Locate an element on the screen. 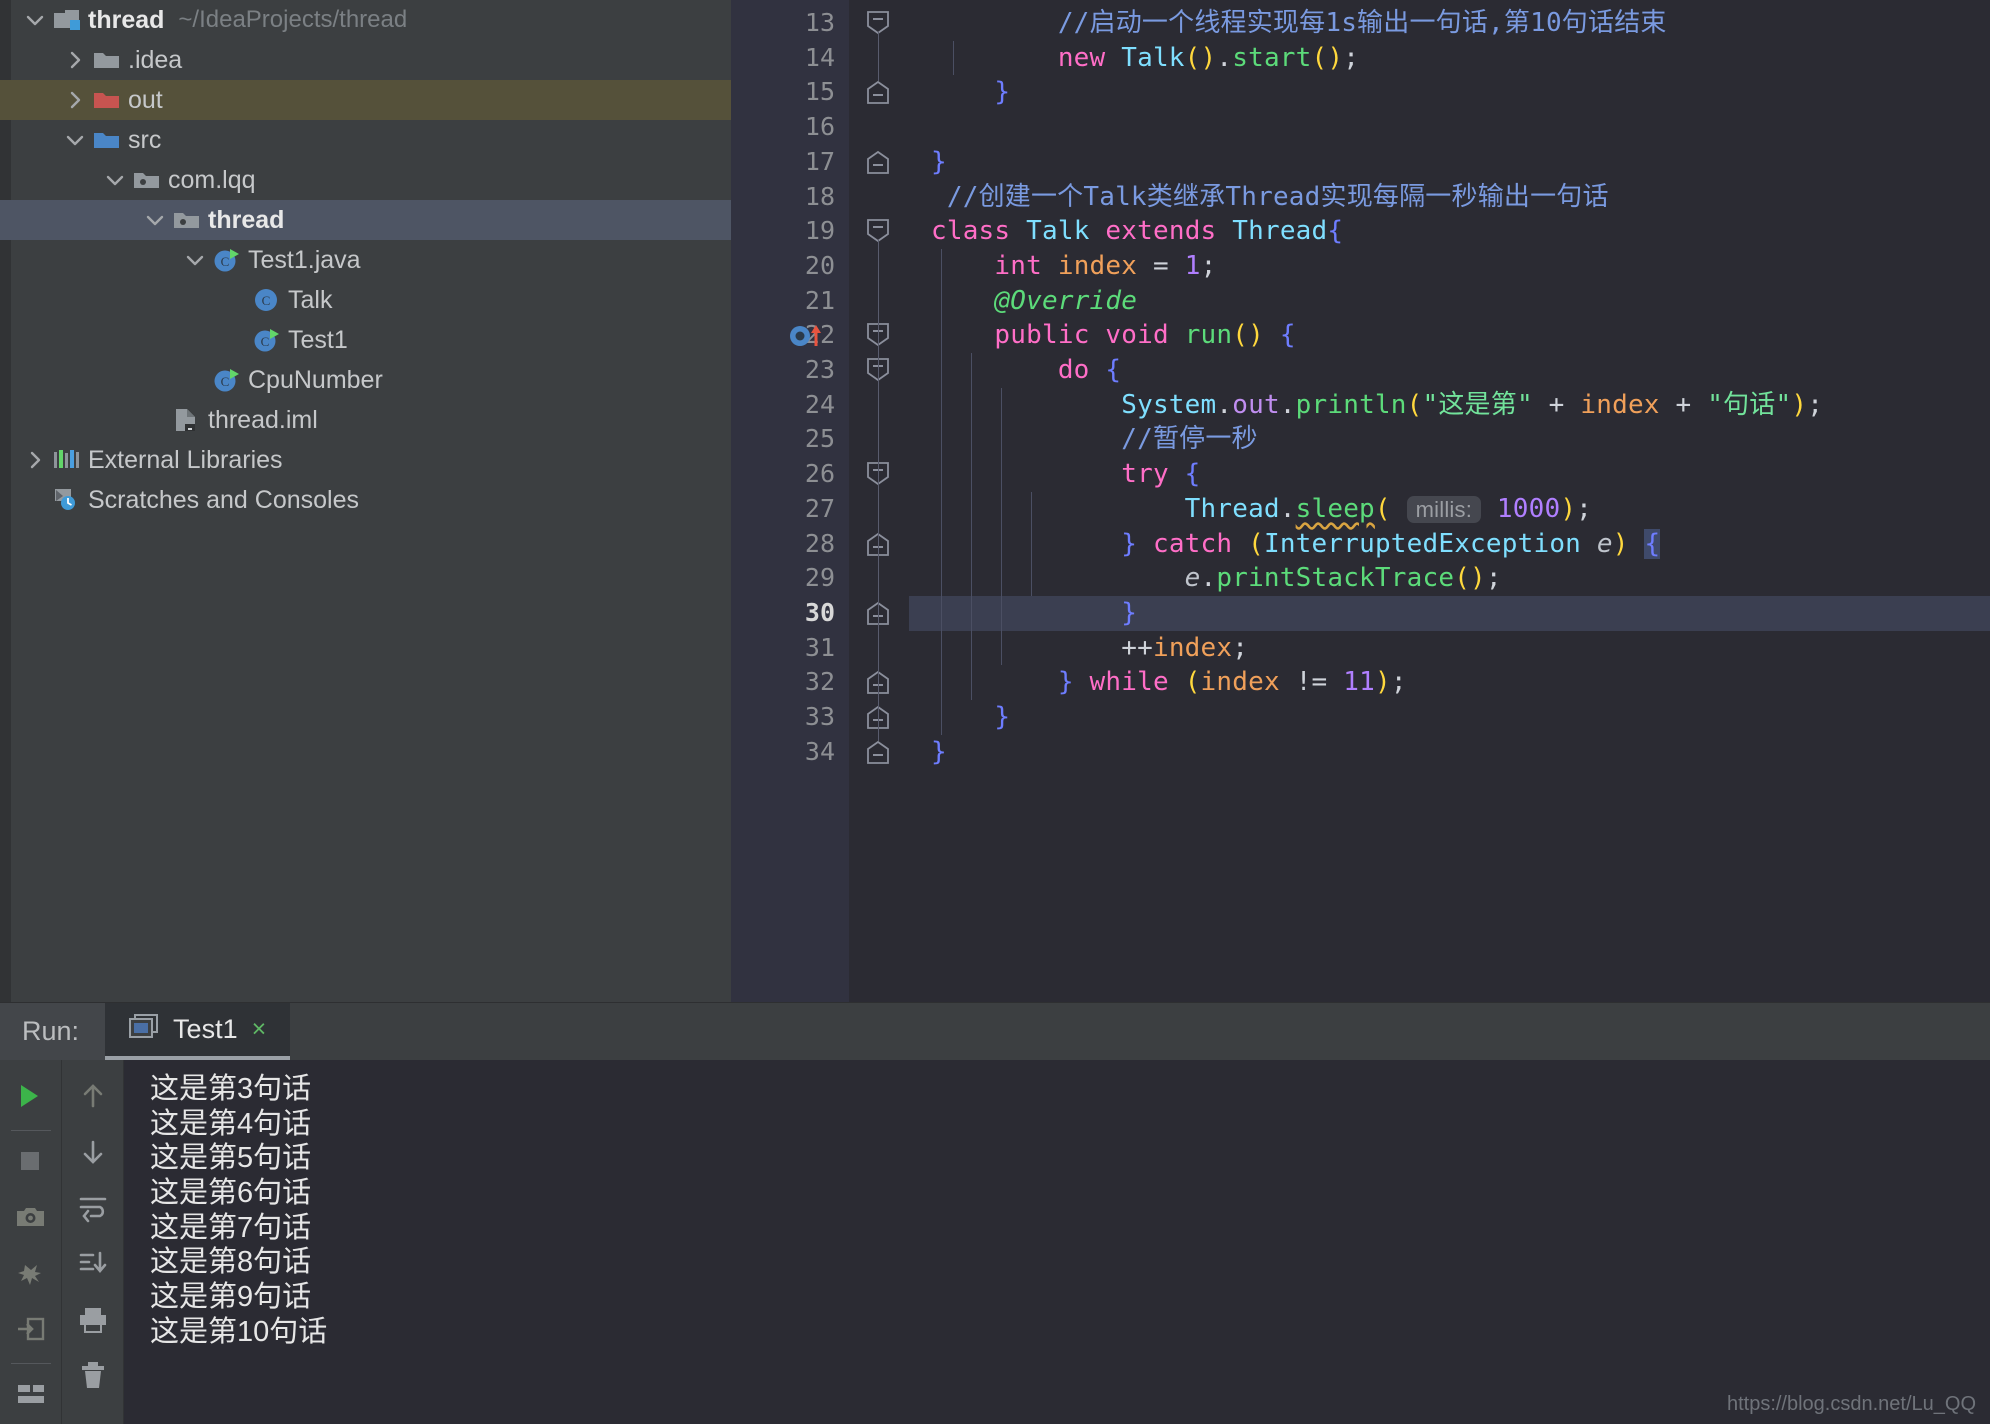 This screenshot has width=1990, height=1424. tree-item-label: Test1 is located at coordinates (318, 339).